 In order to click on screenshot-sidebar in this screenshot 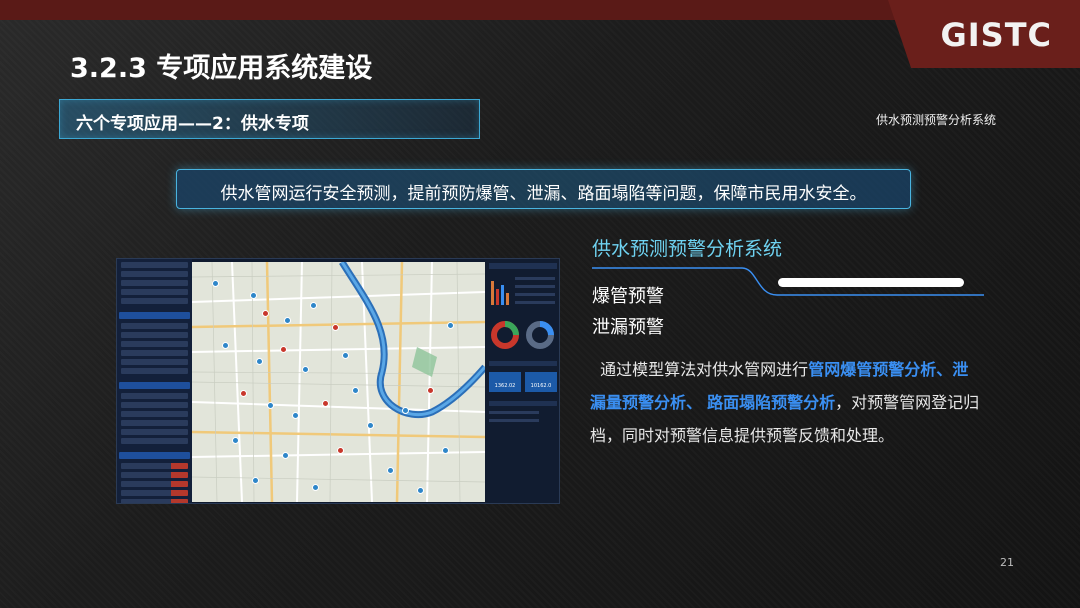, I will do `click(154, 381)`.